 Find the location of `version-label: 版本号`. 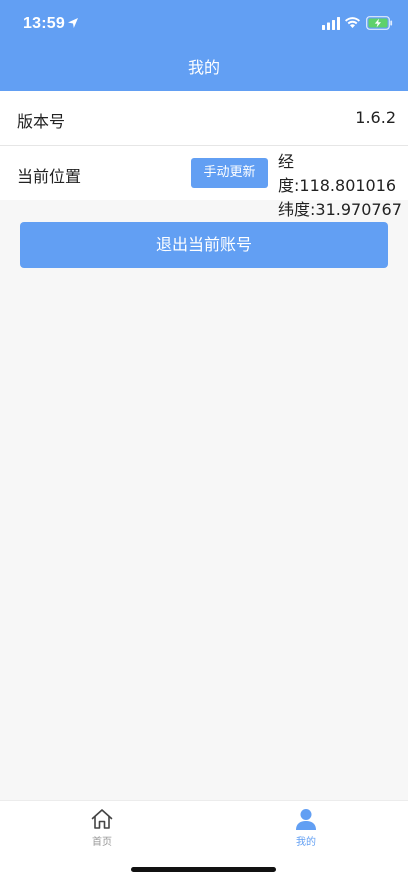

version-label: 版本号 is located at coordinates (41, 121).